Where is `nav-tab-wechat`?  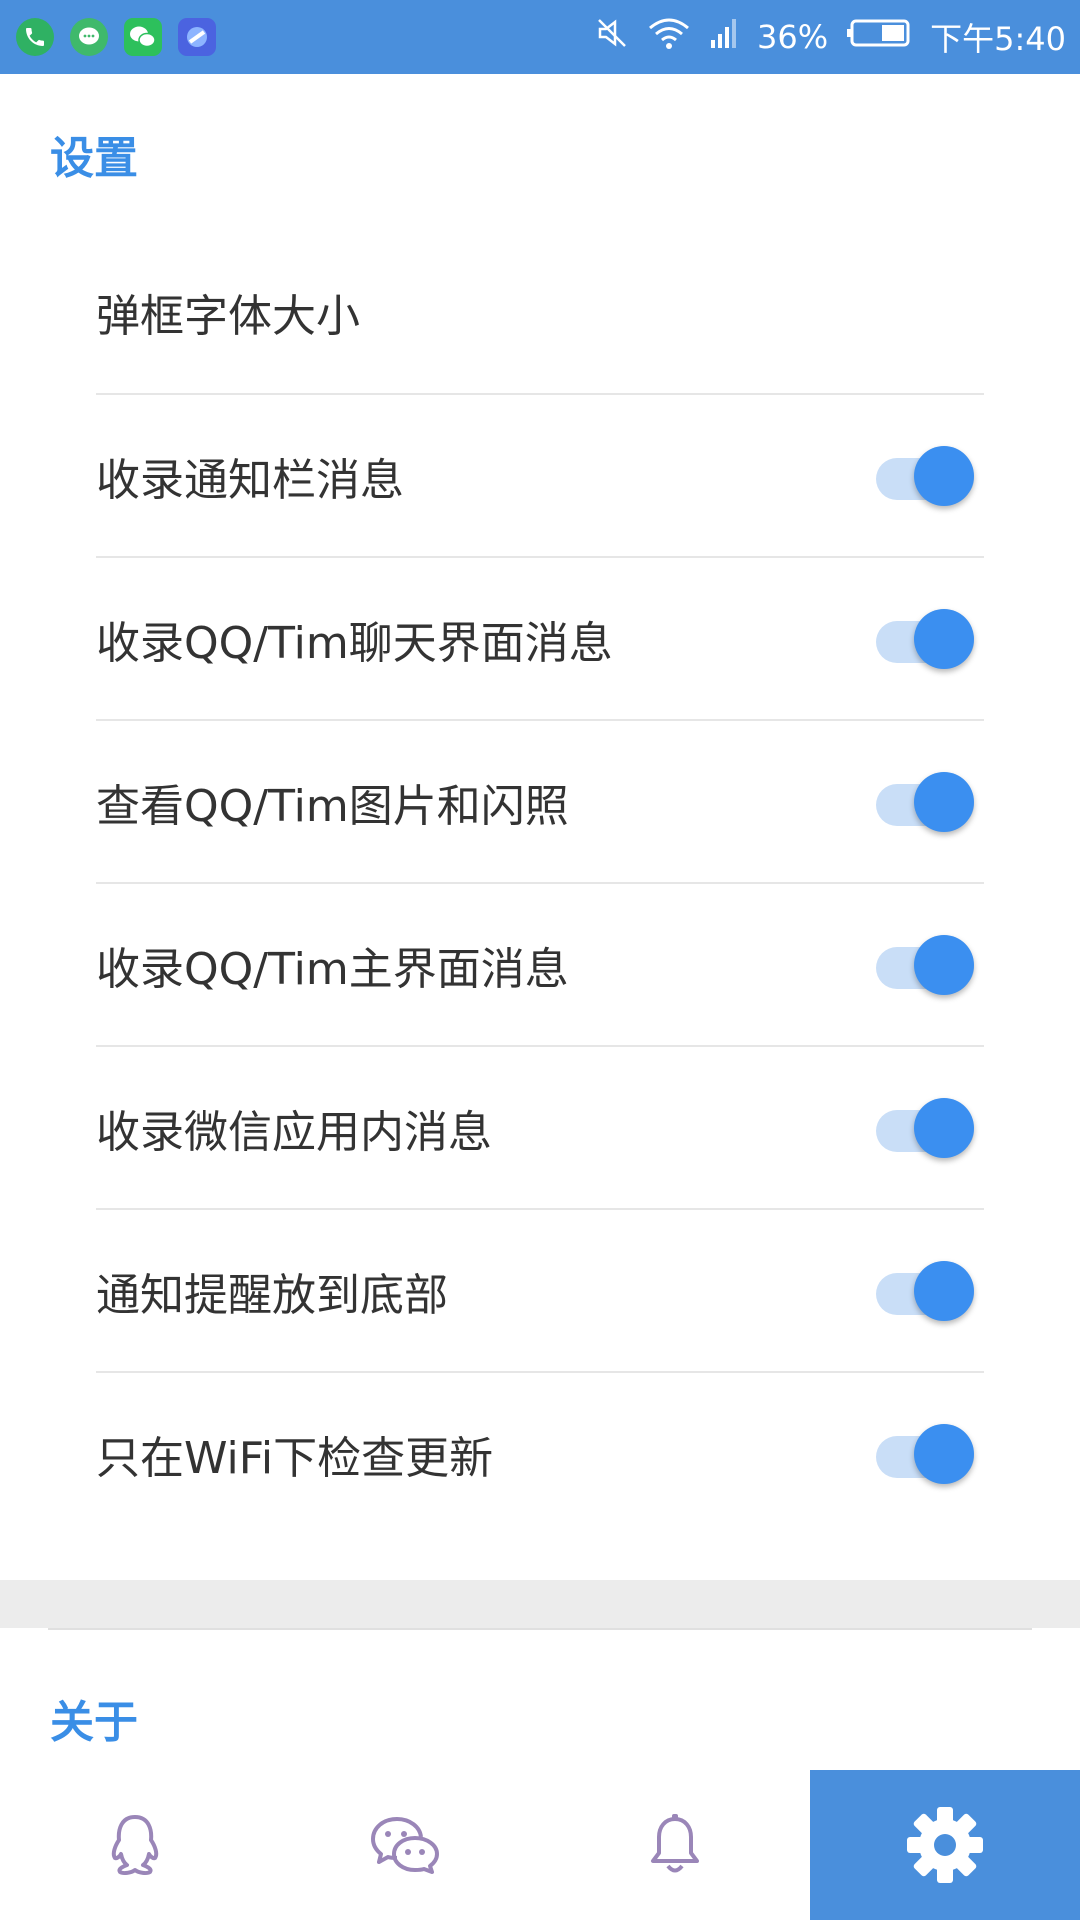 nav-tab-wechat is located at coordinates (405, 1845).